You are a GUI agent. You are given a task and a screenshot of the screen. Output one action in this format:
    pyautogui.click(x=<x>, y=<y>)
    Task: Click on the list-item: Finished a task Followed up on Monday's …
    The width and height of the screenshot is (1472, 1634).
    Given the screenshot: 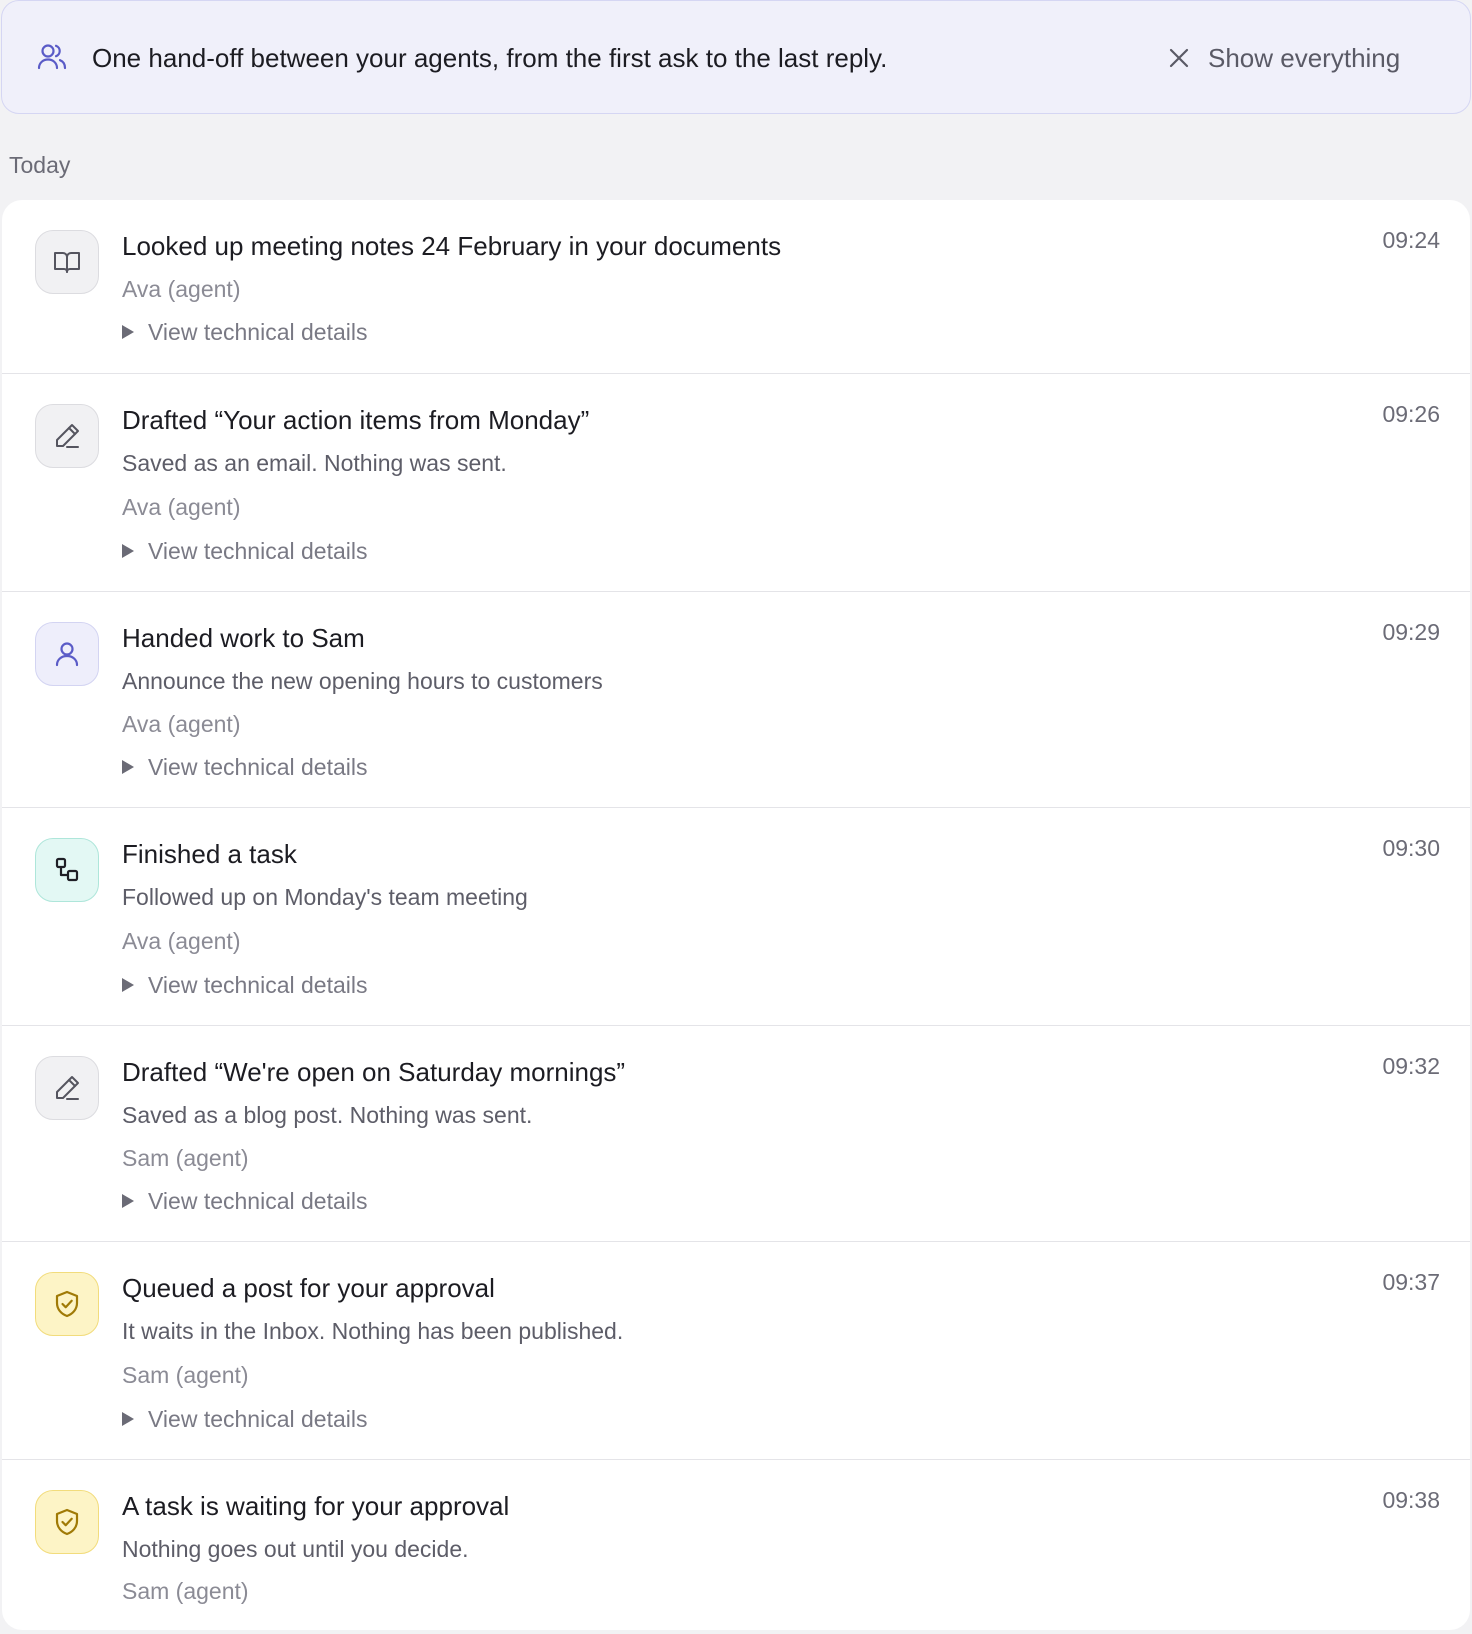 What is the action you would take?
    pyautogui.click(x=736, y=917)
    